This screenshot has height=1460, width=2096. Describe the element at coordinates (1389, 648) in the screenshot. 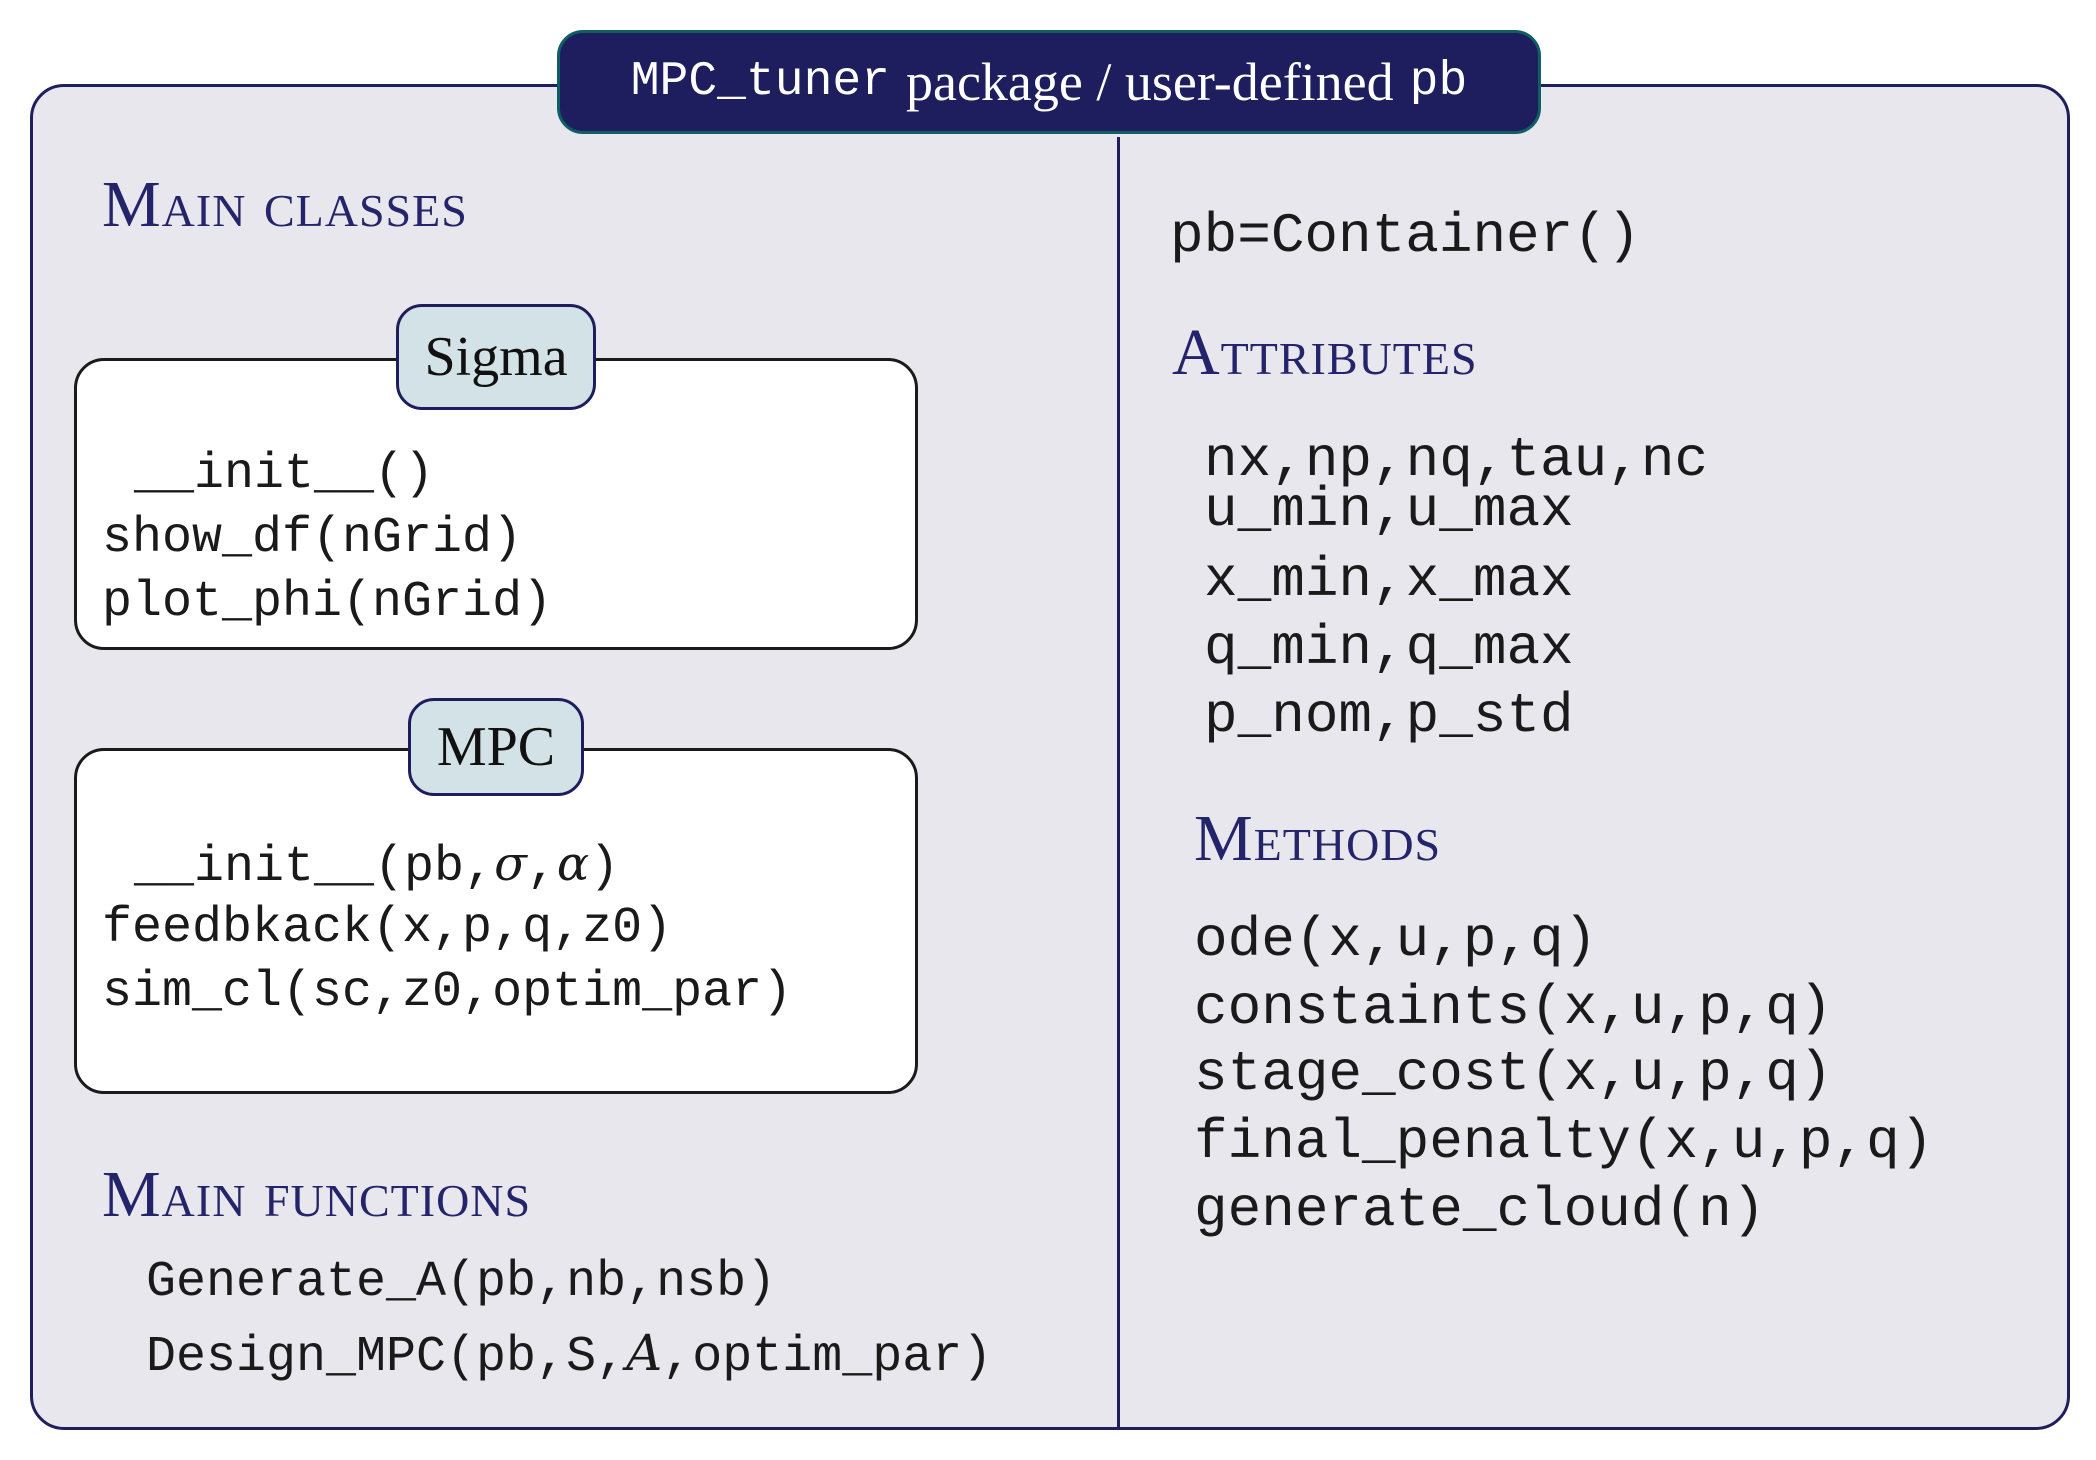

I see `attribute-line: q_min,q_max` at that location.